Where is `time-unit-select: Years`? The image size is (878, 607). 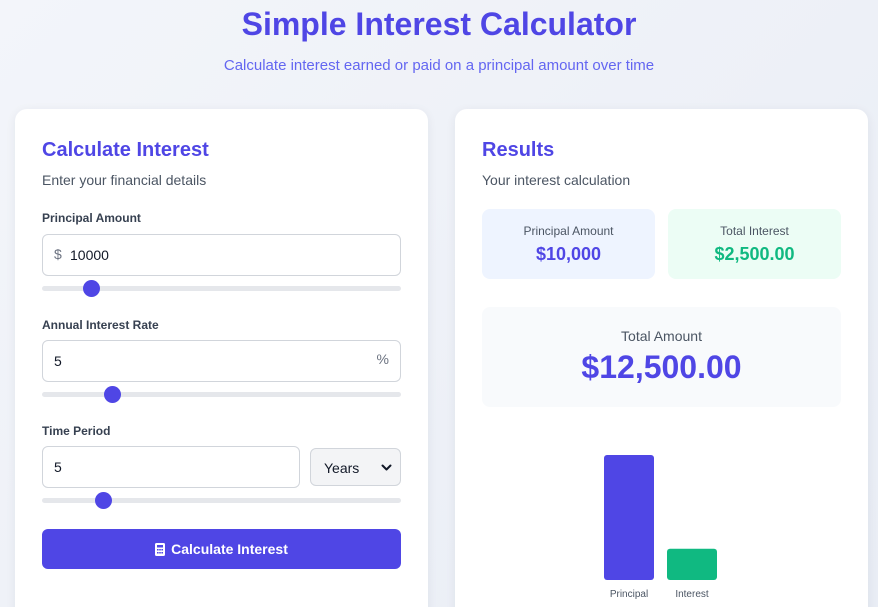 time-unit-select: Years is located at coordinates (355, 467).